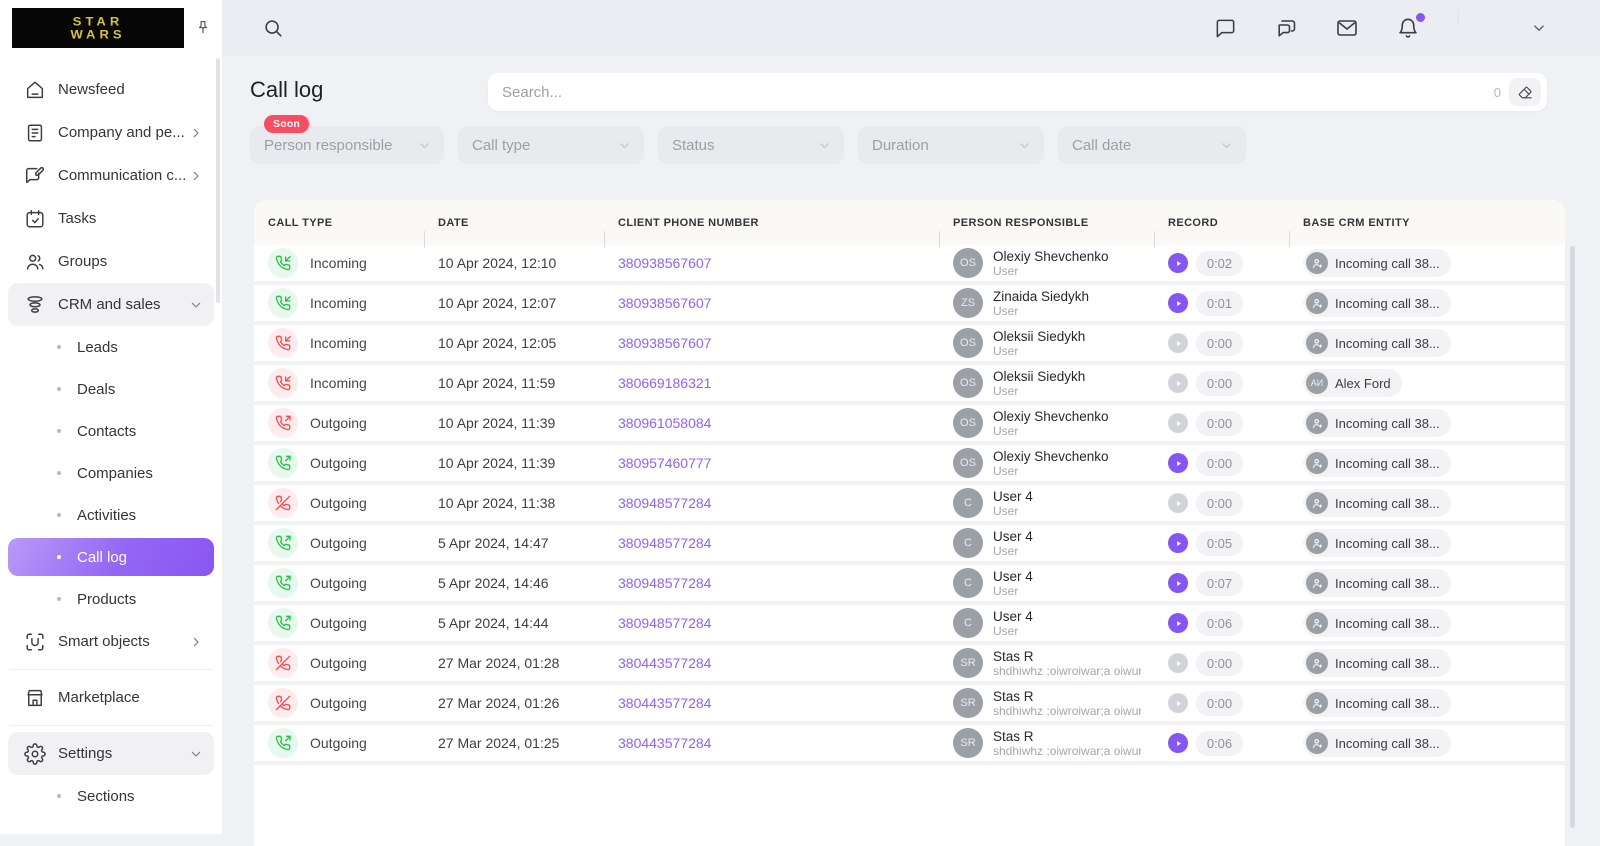 This screenshot has width=1600, height=846. Describe the element at coordinates (1152, 145) in the screenshot. I see `filter-call-date: Call date` at that location.